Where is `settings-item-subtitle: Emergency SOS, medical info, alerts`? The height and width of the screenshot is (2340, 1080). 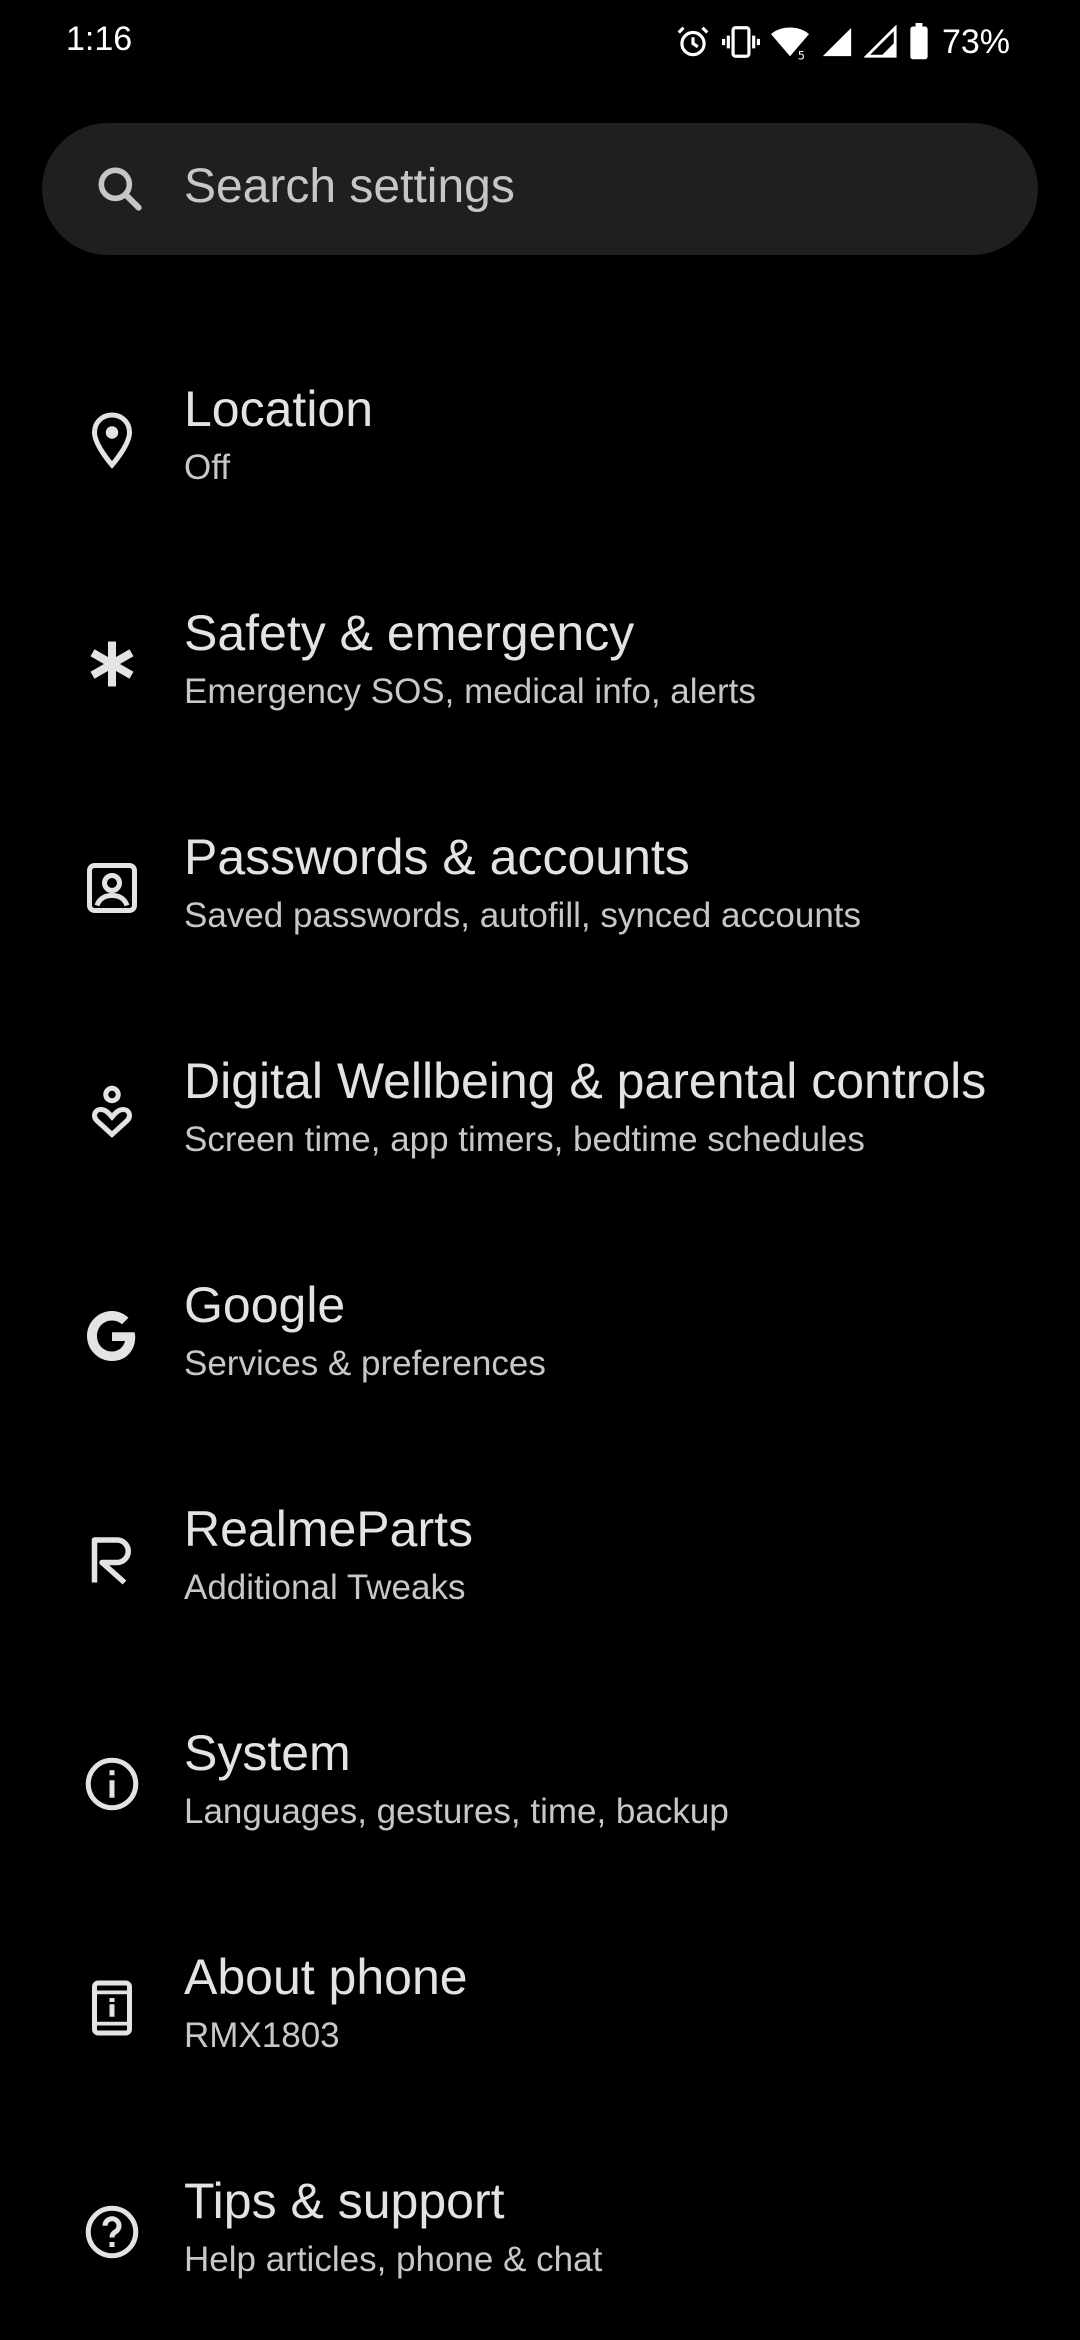 settings-item-subtitle: Emergency SOS, medical info, alerts is located at coordinates (470, 691).